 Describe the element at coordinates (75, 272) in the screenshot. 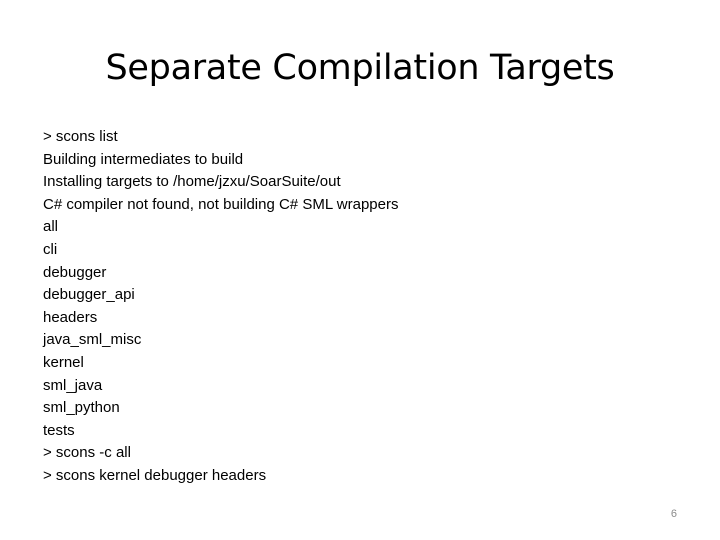

I see `target-item: debugger` at that location.